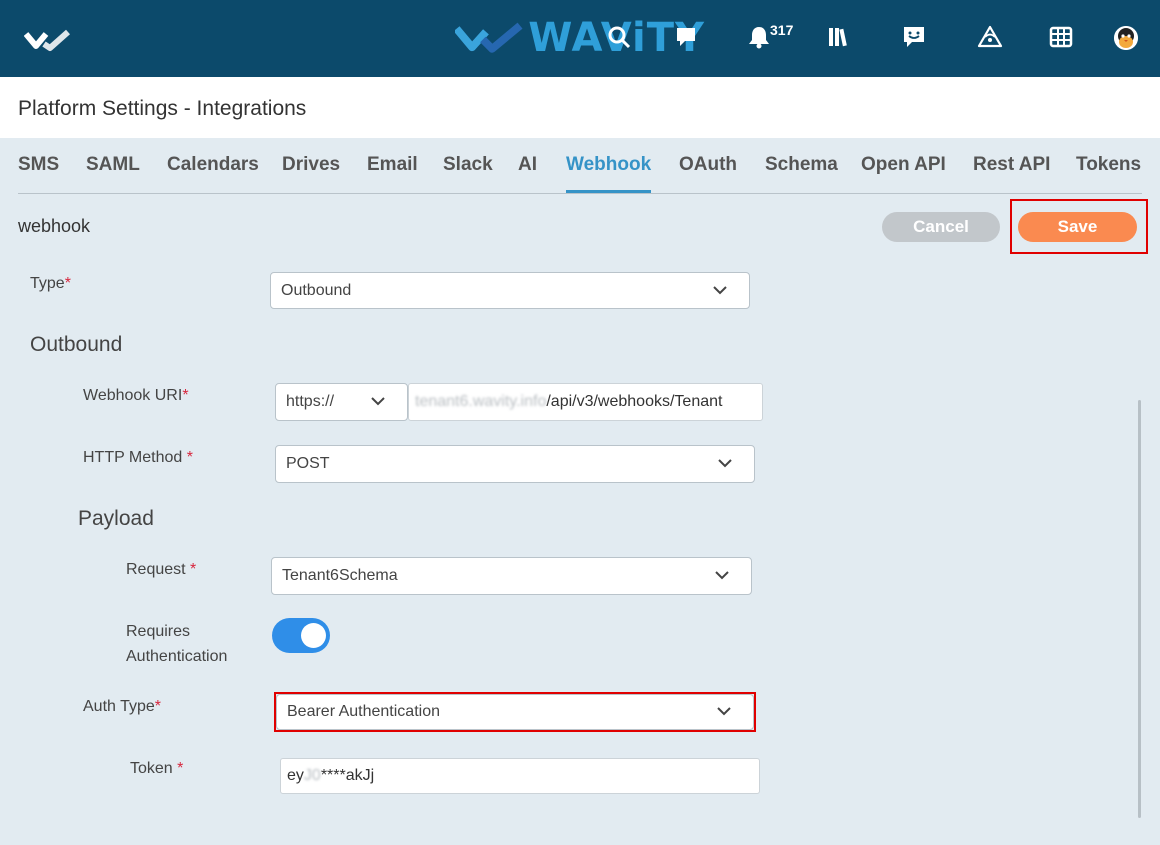 Image resolution: width=1160 pixels, height=845 pixels. Describe the element at coordinates (162, 108) in the screenshot. I see `page-title: Platform Settings - Integrations` at that location.